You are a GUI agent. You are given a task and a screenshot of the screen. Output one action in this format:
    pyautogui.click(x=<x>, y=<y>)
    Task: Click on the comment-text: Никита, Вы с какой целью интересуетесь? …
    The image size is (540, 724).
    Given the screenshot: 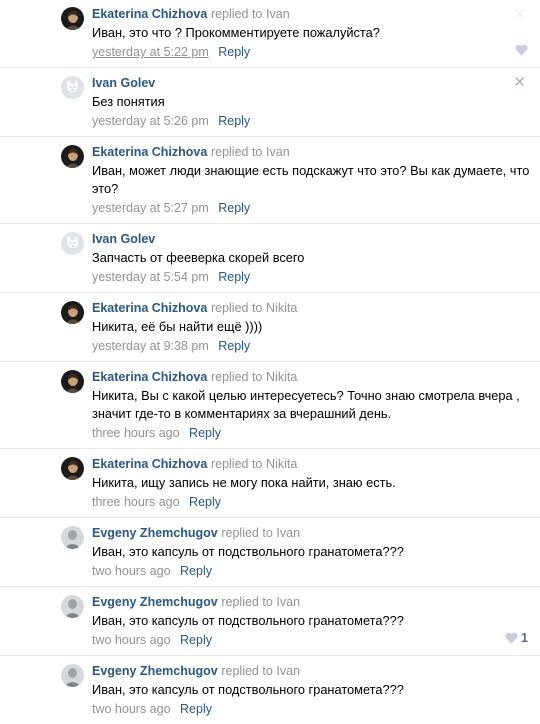 What is the action you would take?
    pyautogui.click(x=306, y=404)
    